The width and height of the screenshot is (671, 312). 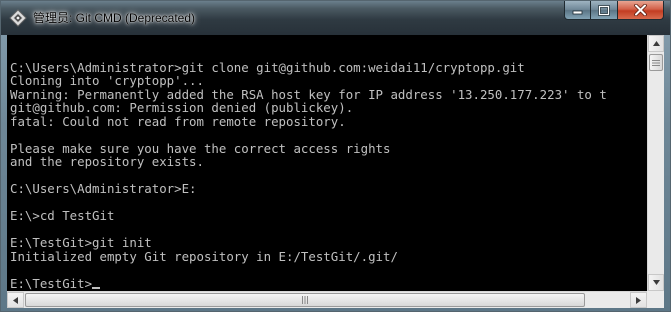 I want to click on vertical-scroll-thumb, so click(x=656, y=62).